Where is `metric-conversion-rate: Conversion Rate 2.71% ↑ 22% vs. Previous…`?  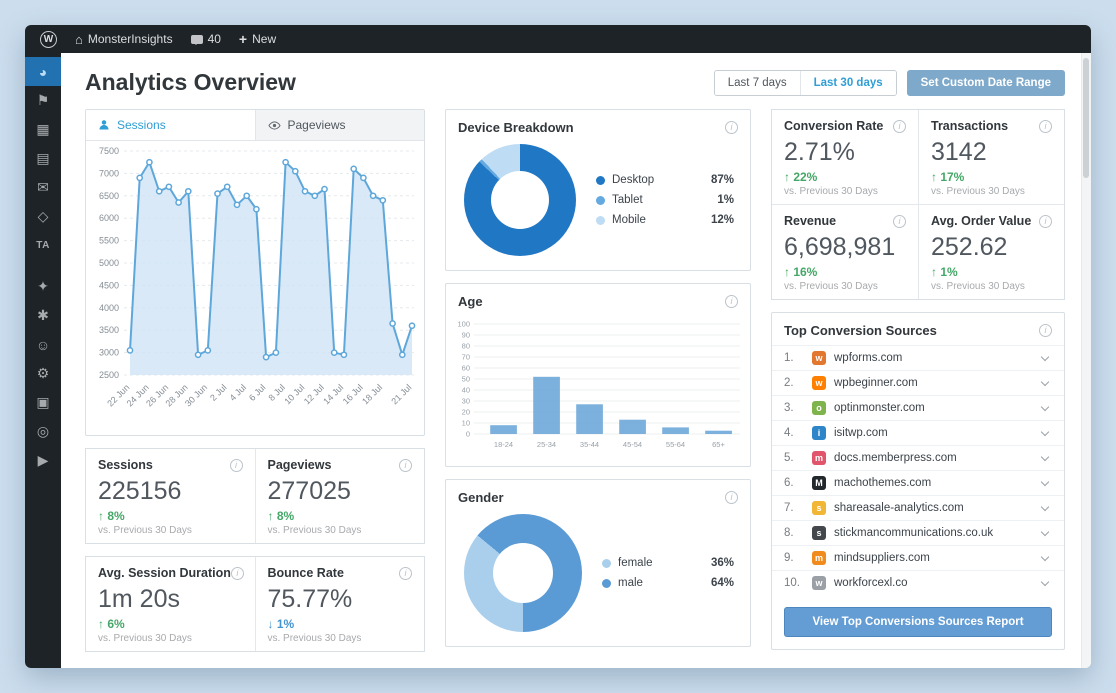
metric-conversion-rate: Conversion Rate 2.71% ↑ 22% vs. Previous… is located at coordinates (845, 157).